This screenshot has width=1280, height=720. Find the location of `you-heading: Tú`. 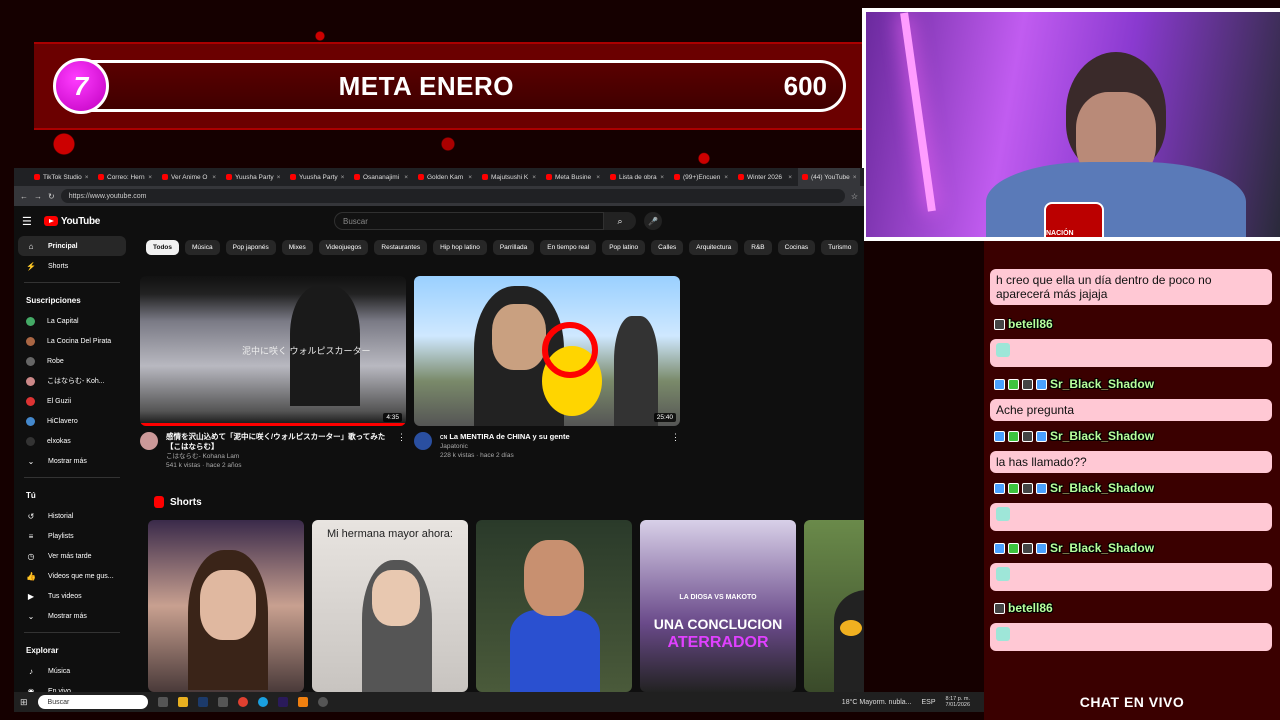

you-heading: Tú is located at coordinates (72, 495).